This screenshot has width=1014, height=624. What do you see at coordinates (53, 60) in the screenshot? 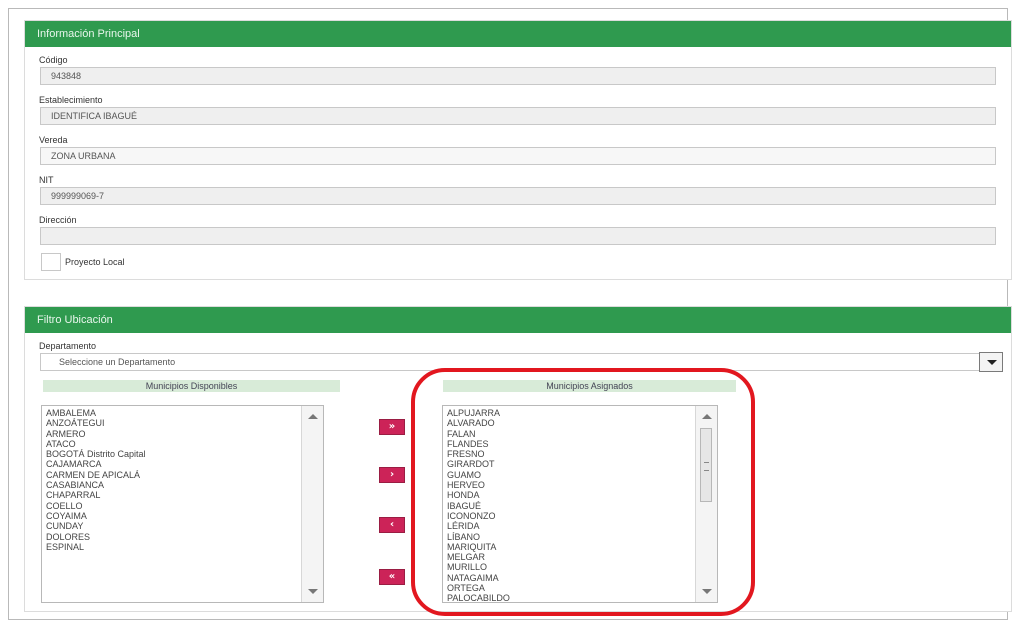
I see `codigo-label: Código` at bounding box center [53, 60].